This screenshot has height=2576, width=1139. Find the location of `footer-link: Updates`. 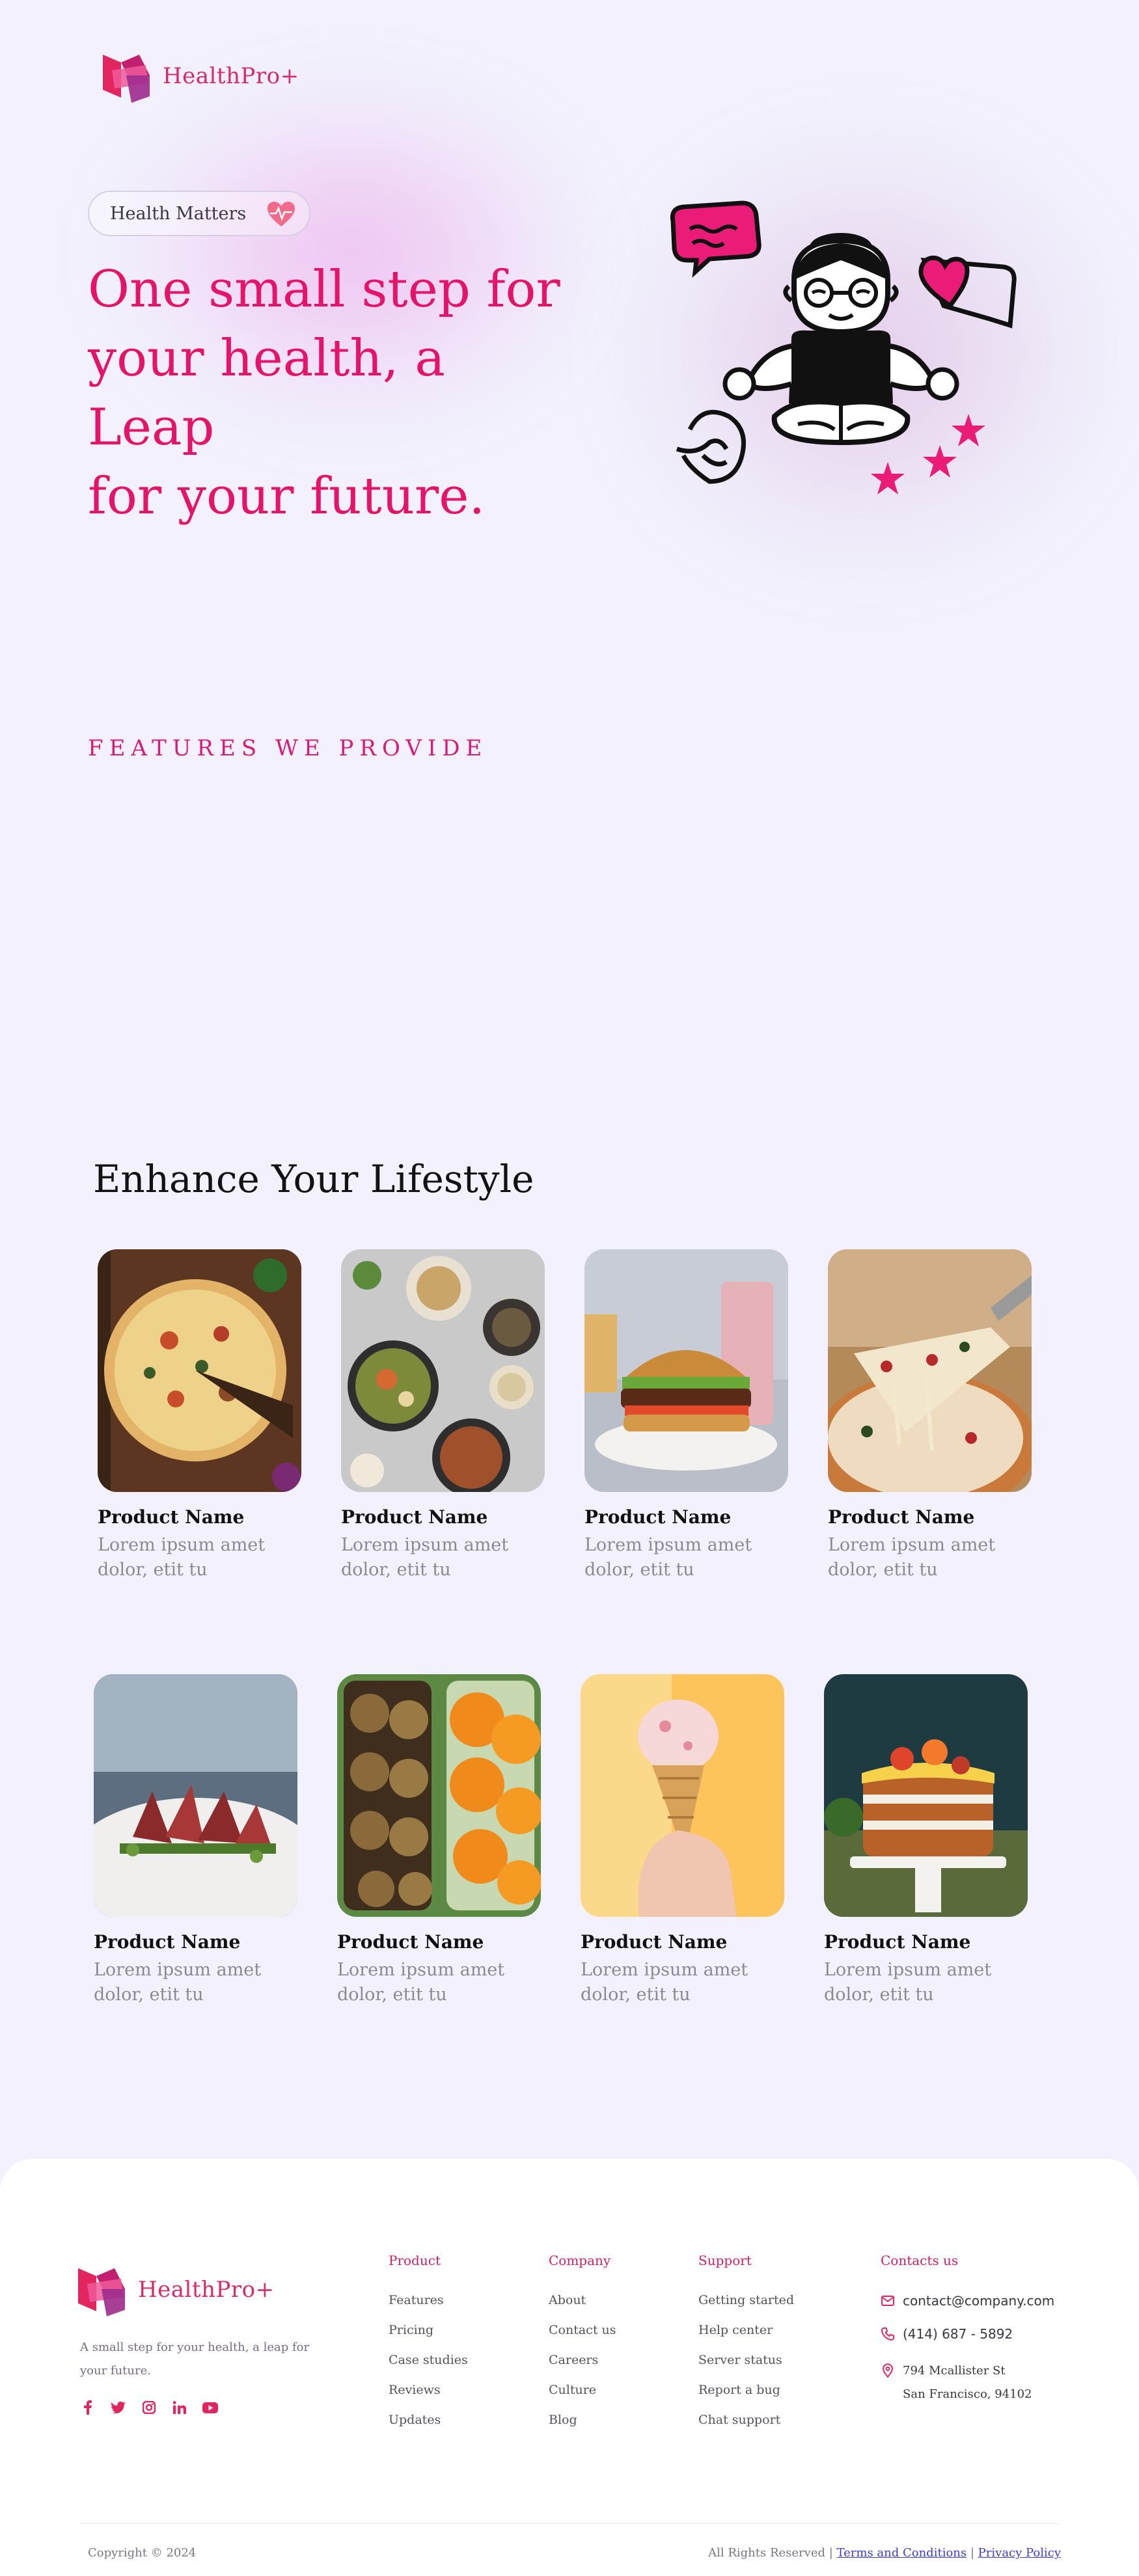

footer-link: Updates is located at coordinates (428, 2428).